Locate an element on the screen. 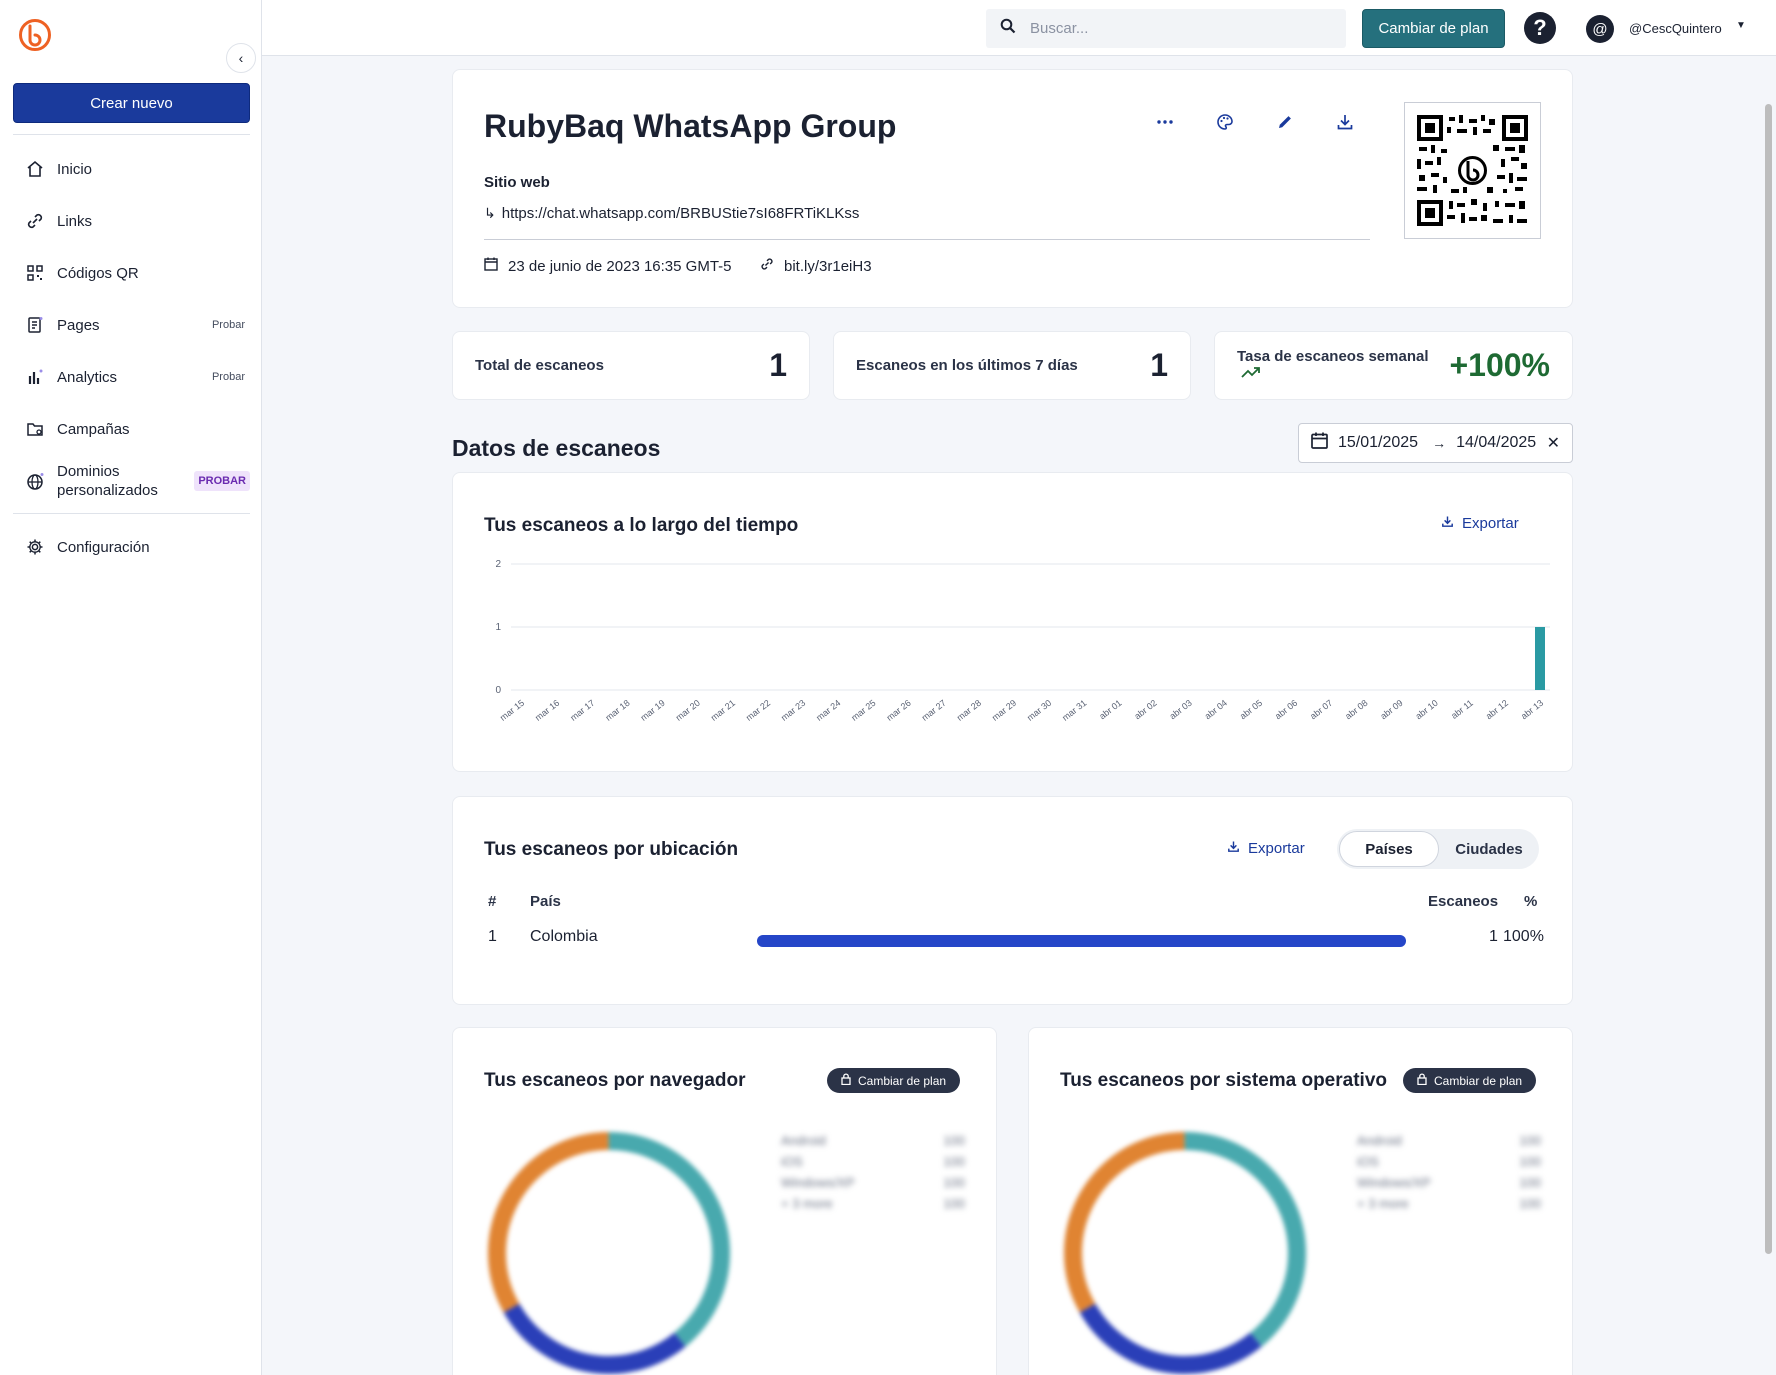  legend-row: + 3 more 100 is located at coordinates (1449, 1206).